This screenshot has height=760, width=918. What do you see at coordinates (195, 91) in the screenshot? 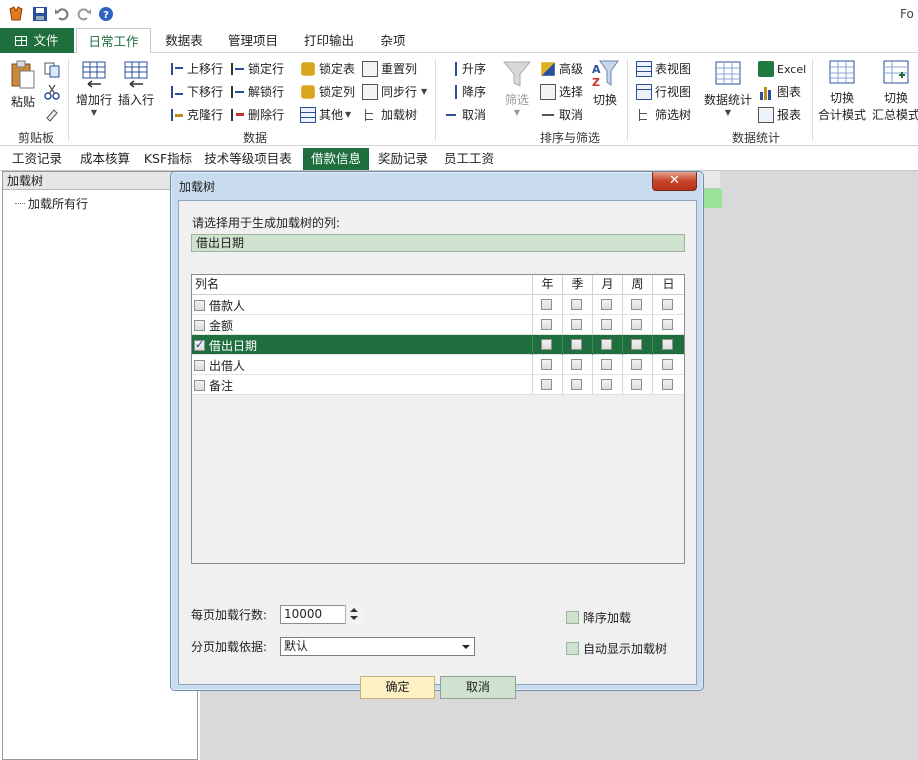
I see `move-row-down-button: 下移行` at bounding box center [195, 91].